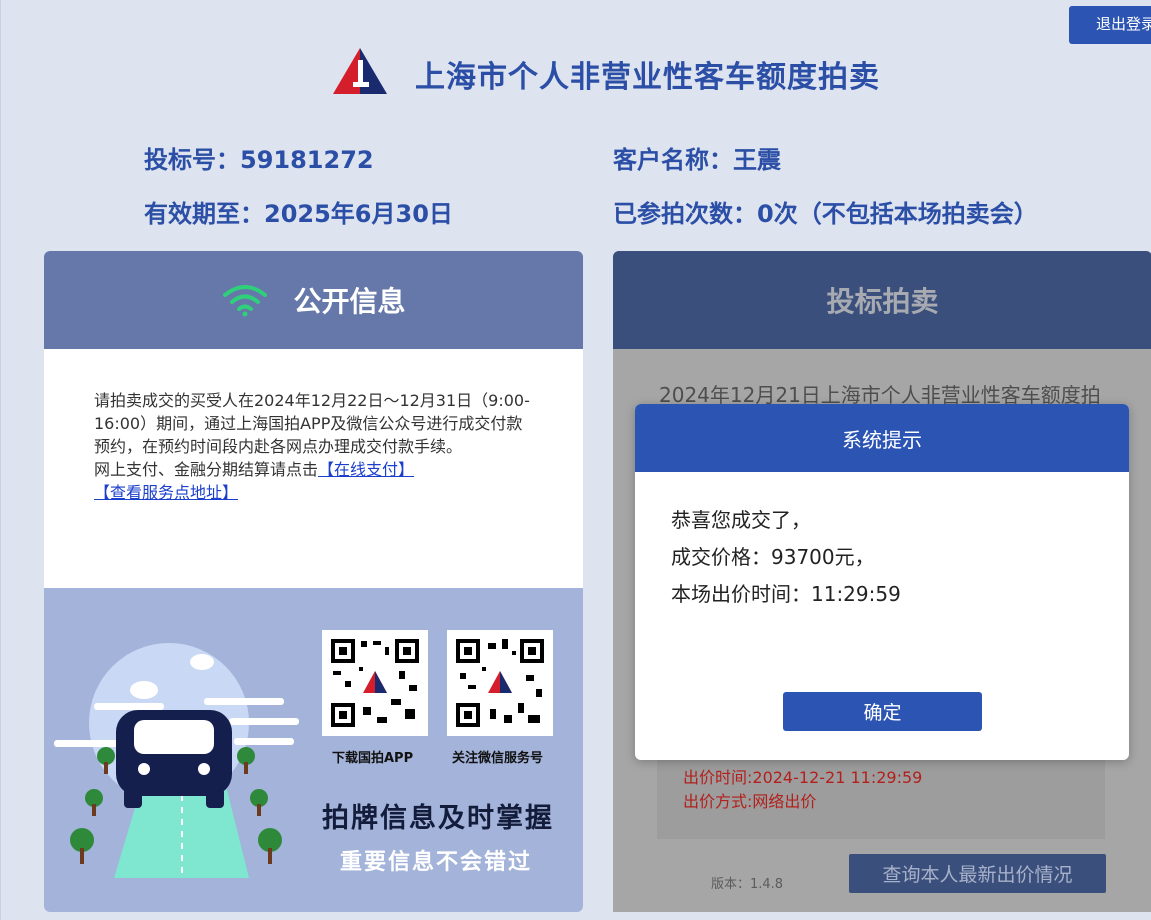  Describe the element at coordinates (741, 520) in the screenshot. I see `dialog-congrats: 恭喜您成交了，` at that location.